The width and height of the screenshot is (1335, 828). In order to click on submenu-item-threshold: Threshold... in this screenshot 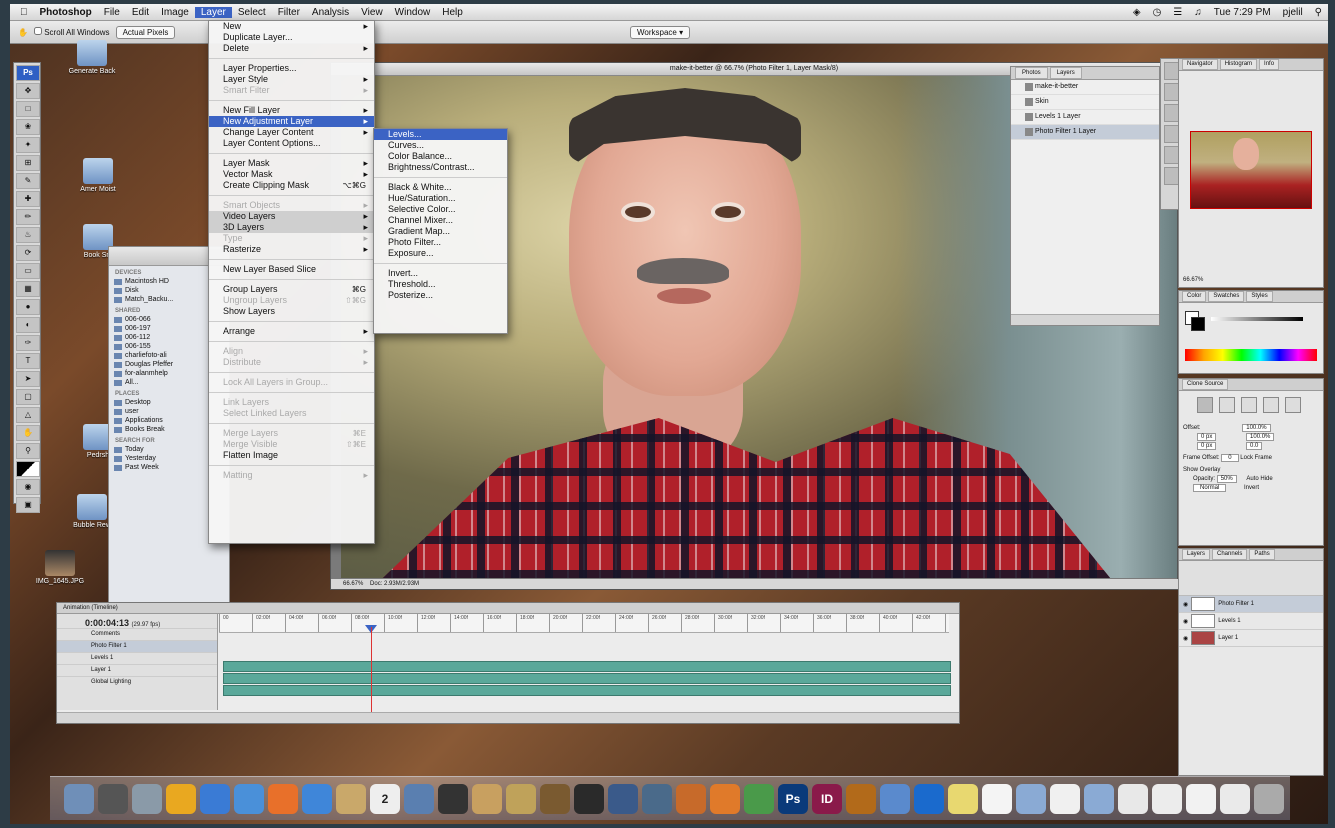, I will do `click(440, 284)`.